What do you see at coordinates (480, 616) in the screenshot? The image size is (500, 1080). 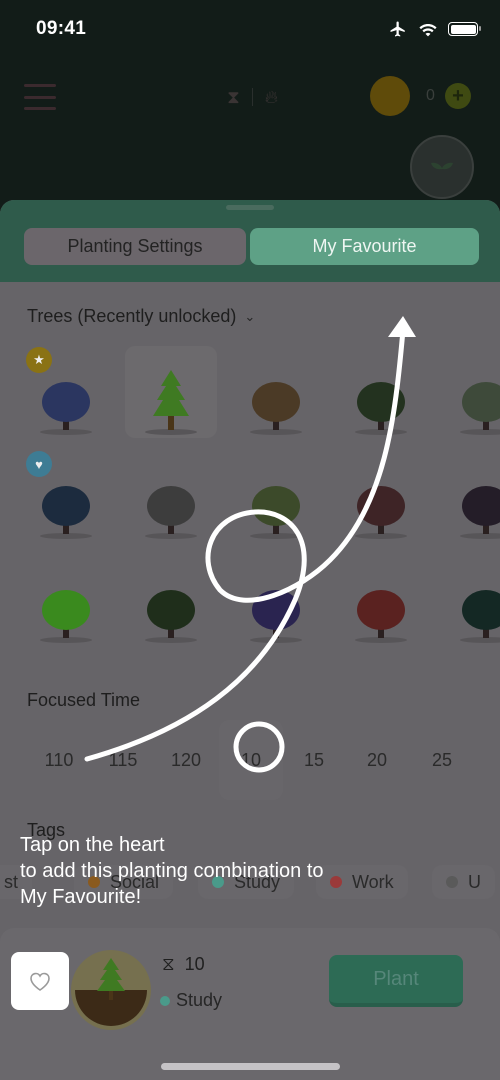 I see `dark-tree-icon` at bounding box center [480, 616].